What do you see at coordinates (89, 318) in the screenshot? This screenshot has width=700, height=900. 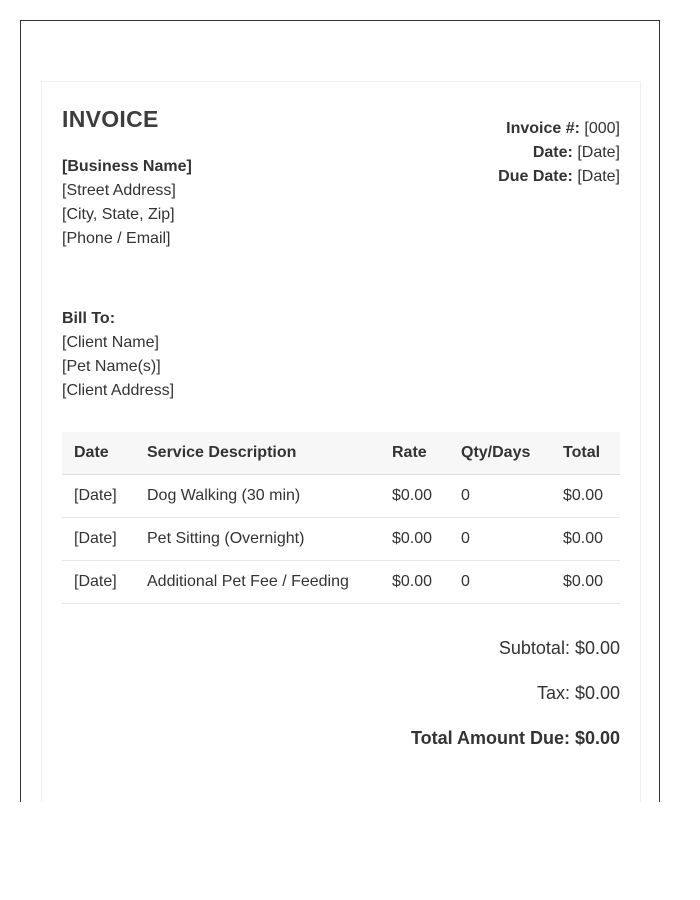 I see `bill-to-label: Bill To:` at bounding box center [89, 318].